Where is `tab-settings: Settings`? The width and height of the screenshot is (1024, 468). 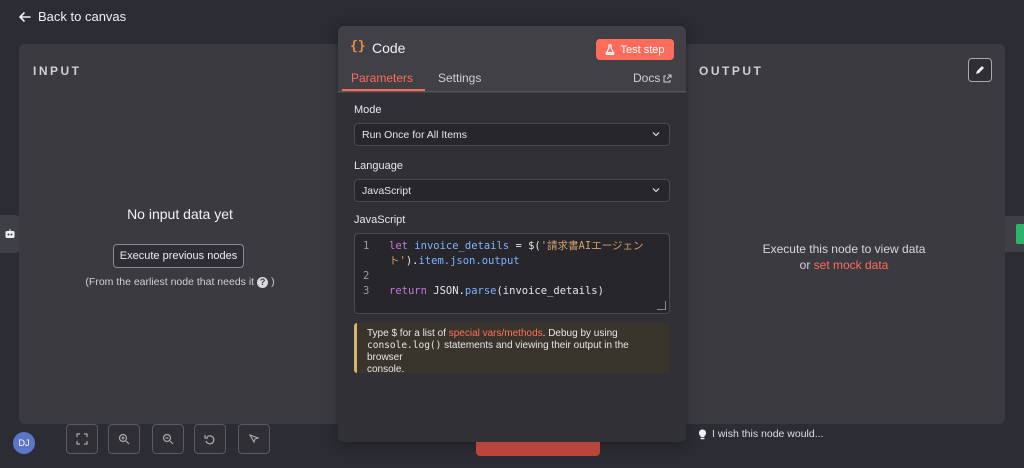 tab-settings: Settings is located at coordinates (459, 78).